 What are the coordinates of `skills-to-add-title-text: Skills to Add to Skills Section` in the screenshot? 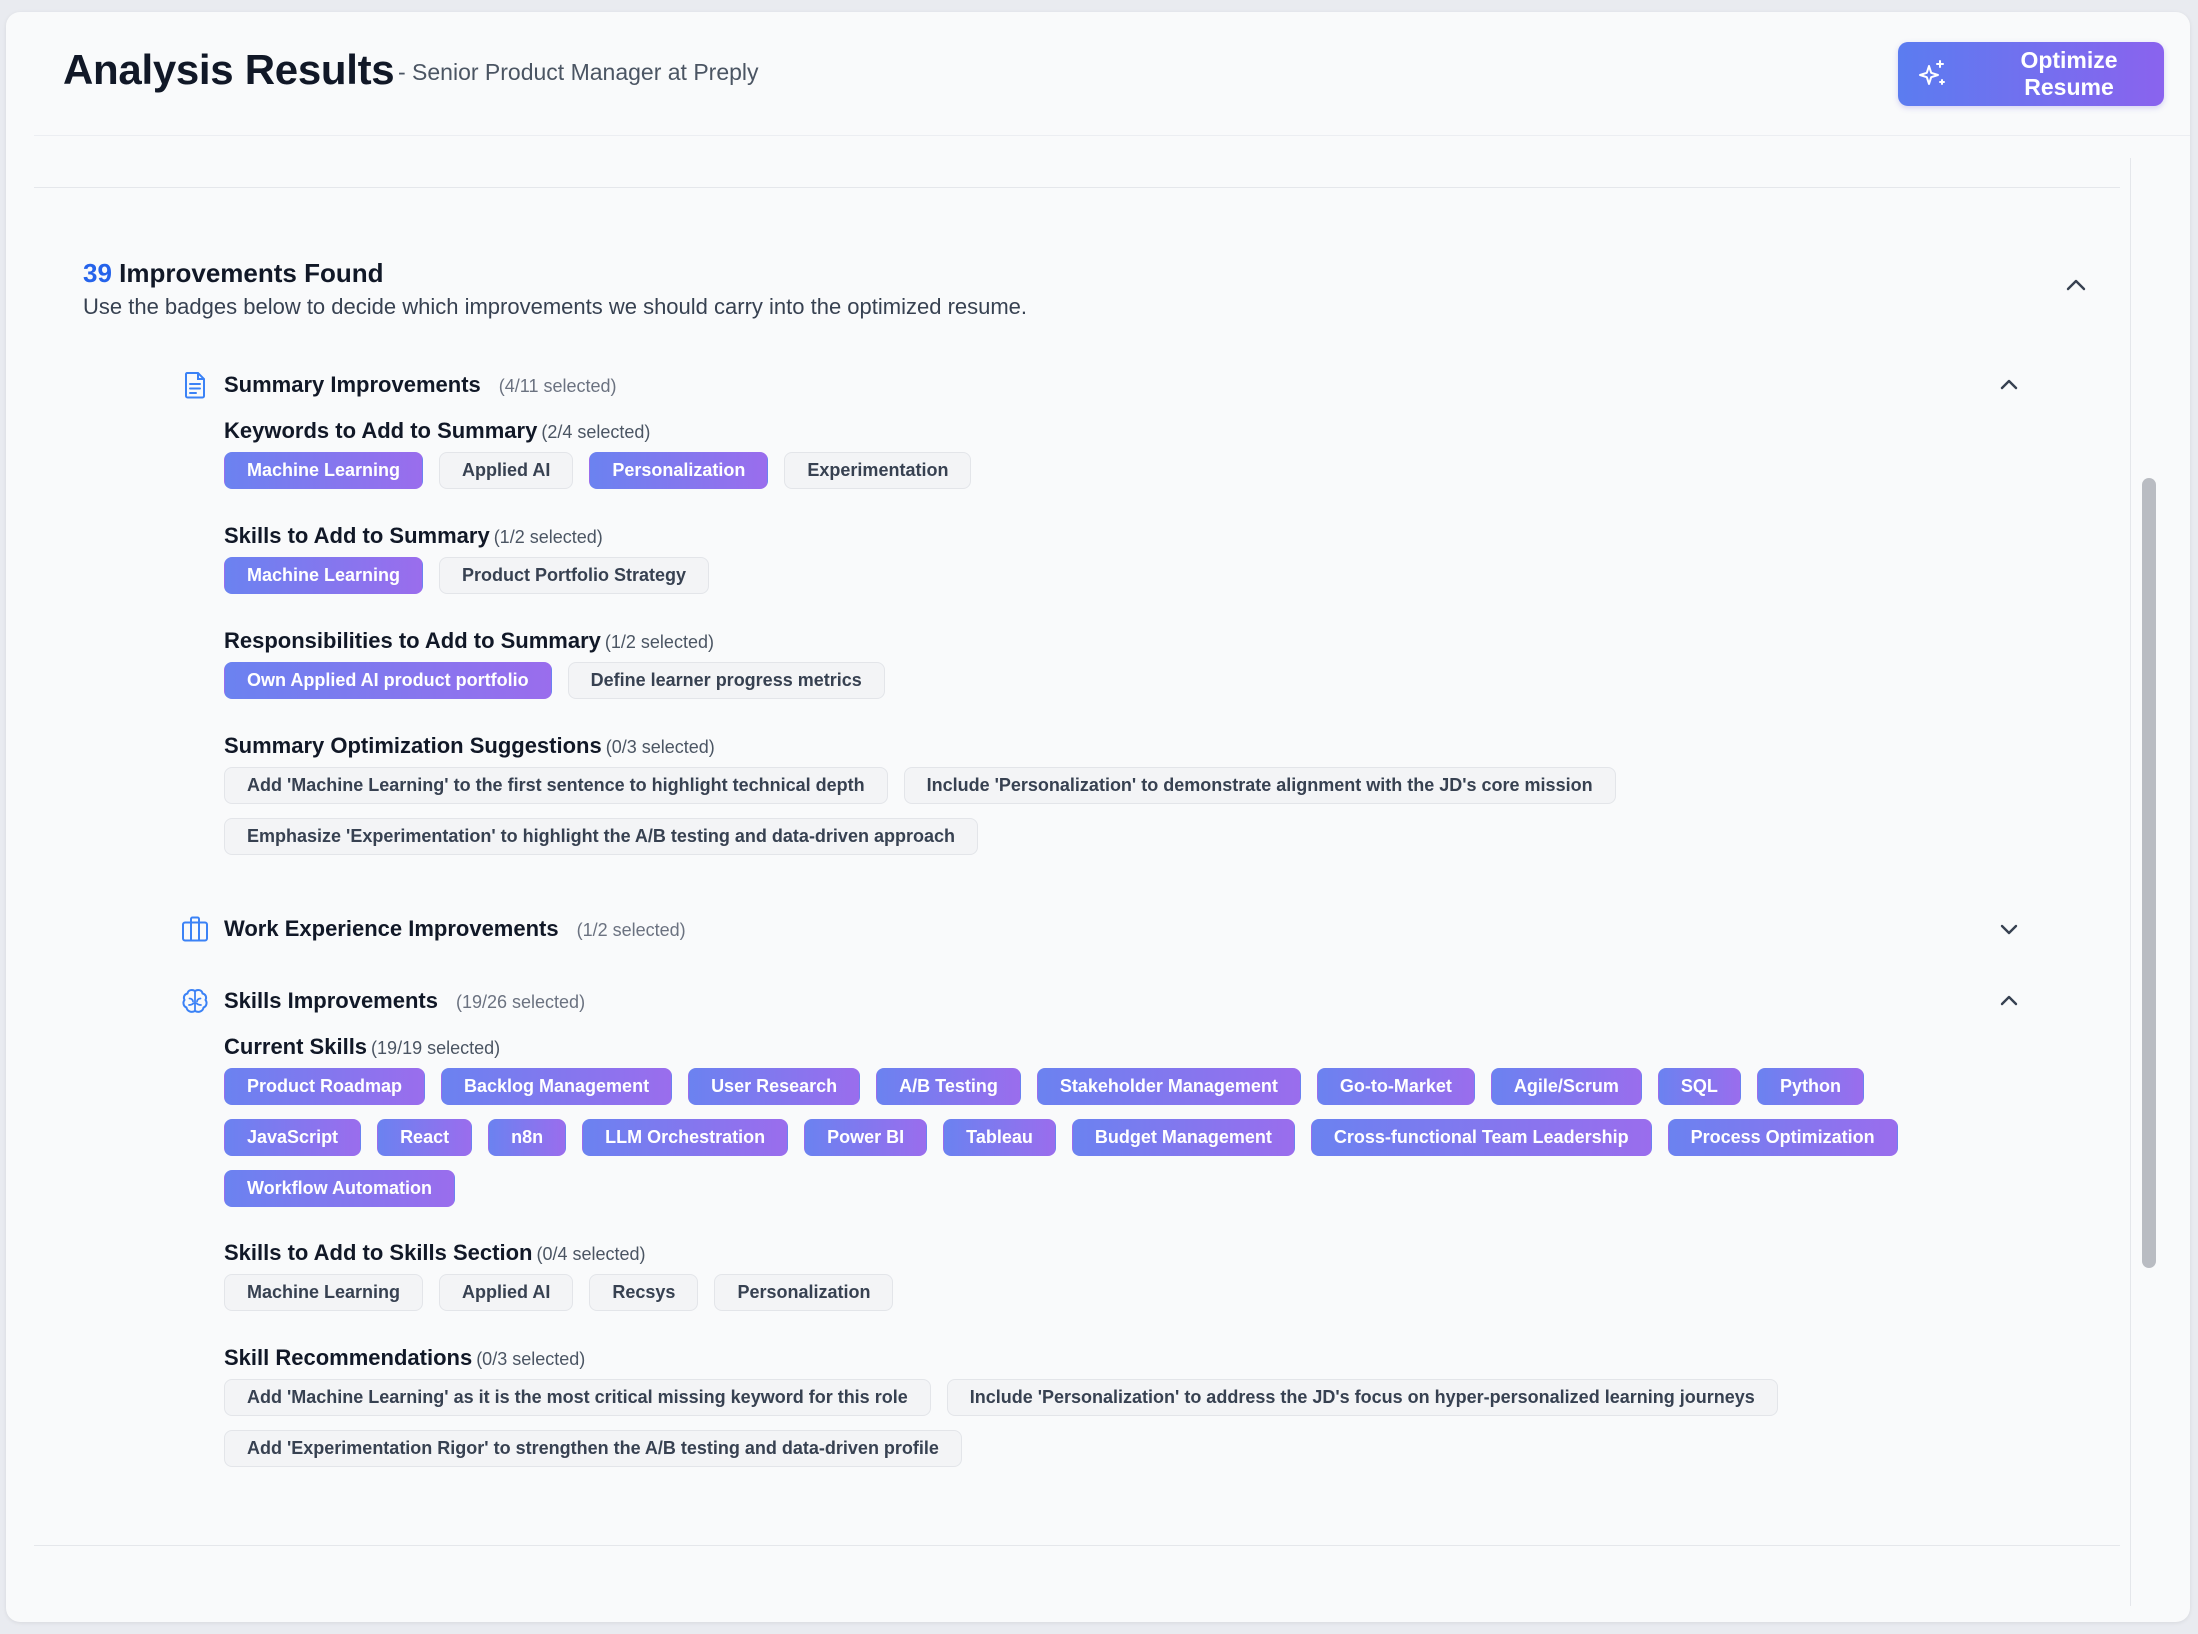 It's located at (378, 1252).